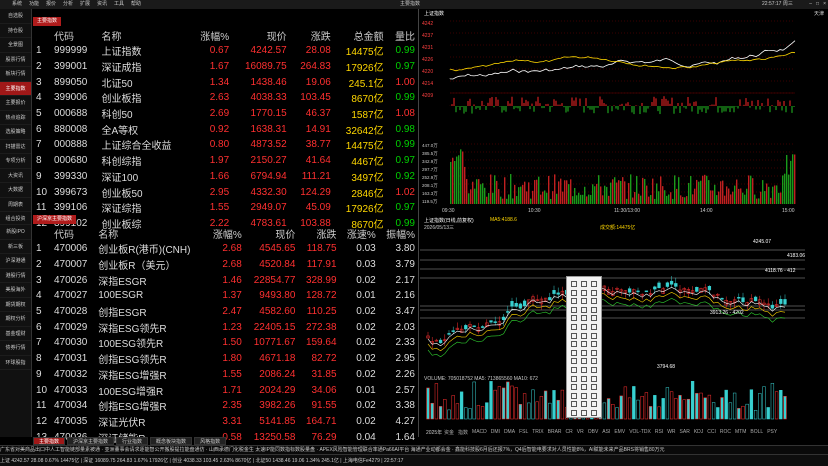 The width and height of the screenshot is (828, 466). Describe the element at coordinates (225, 280) in the screenshot. I see `table-row: 3 470026 深指ESGR 1.46 22854.77 328.99 0.02 2.17` at that location.